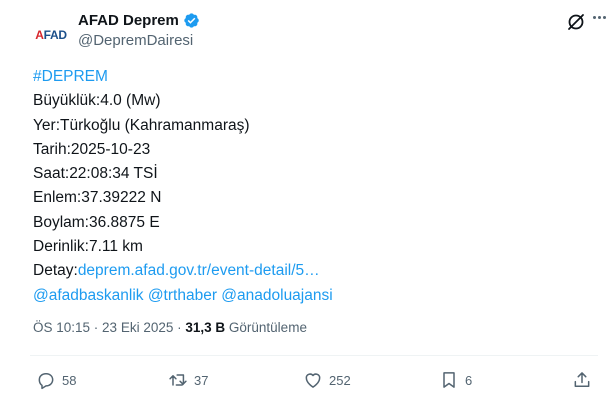 This screenshot has width=612, height=408. What do you see at coordinates (69, 380) in the screenshot?
I see `reply-count: 58` at bounding box center [69, 380].